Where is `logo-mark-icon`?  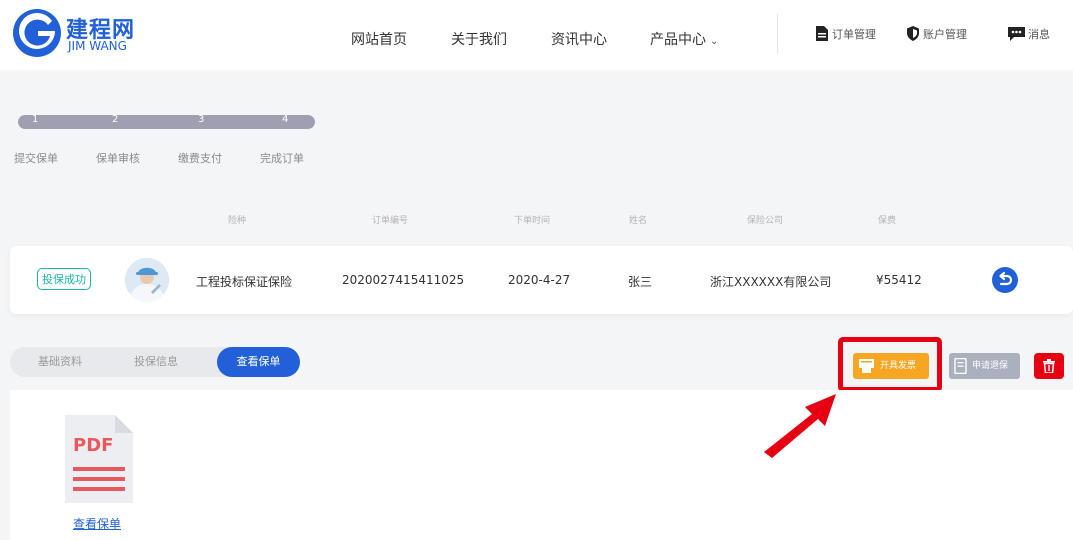 logo-mark-icon is located at coordinates (37, 33).